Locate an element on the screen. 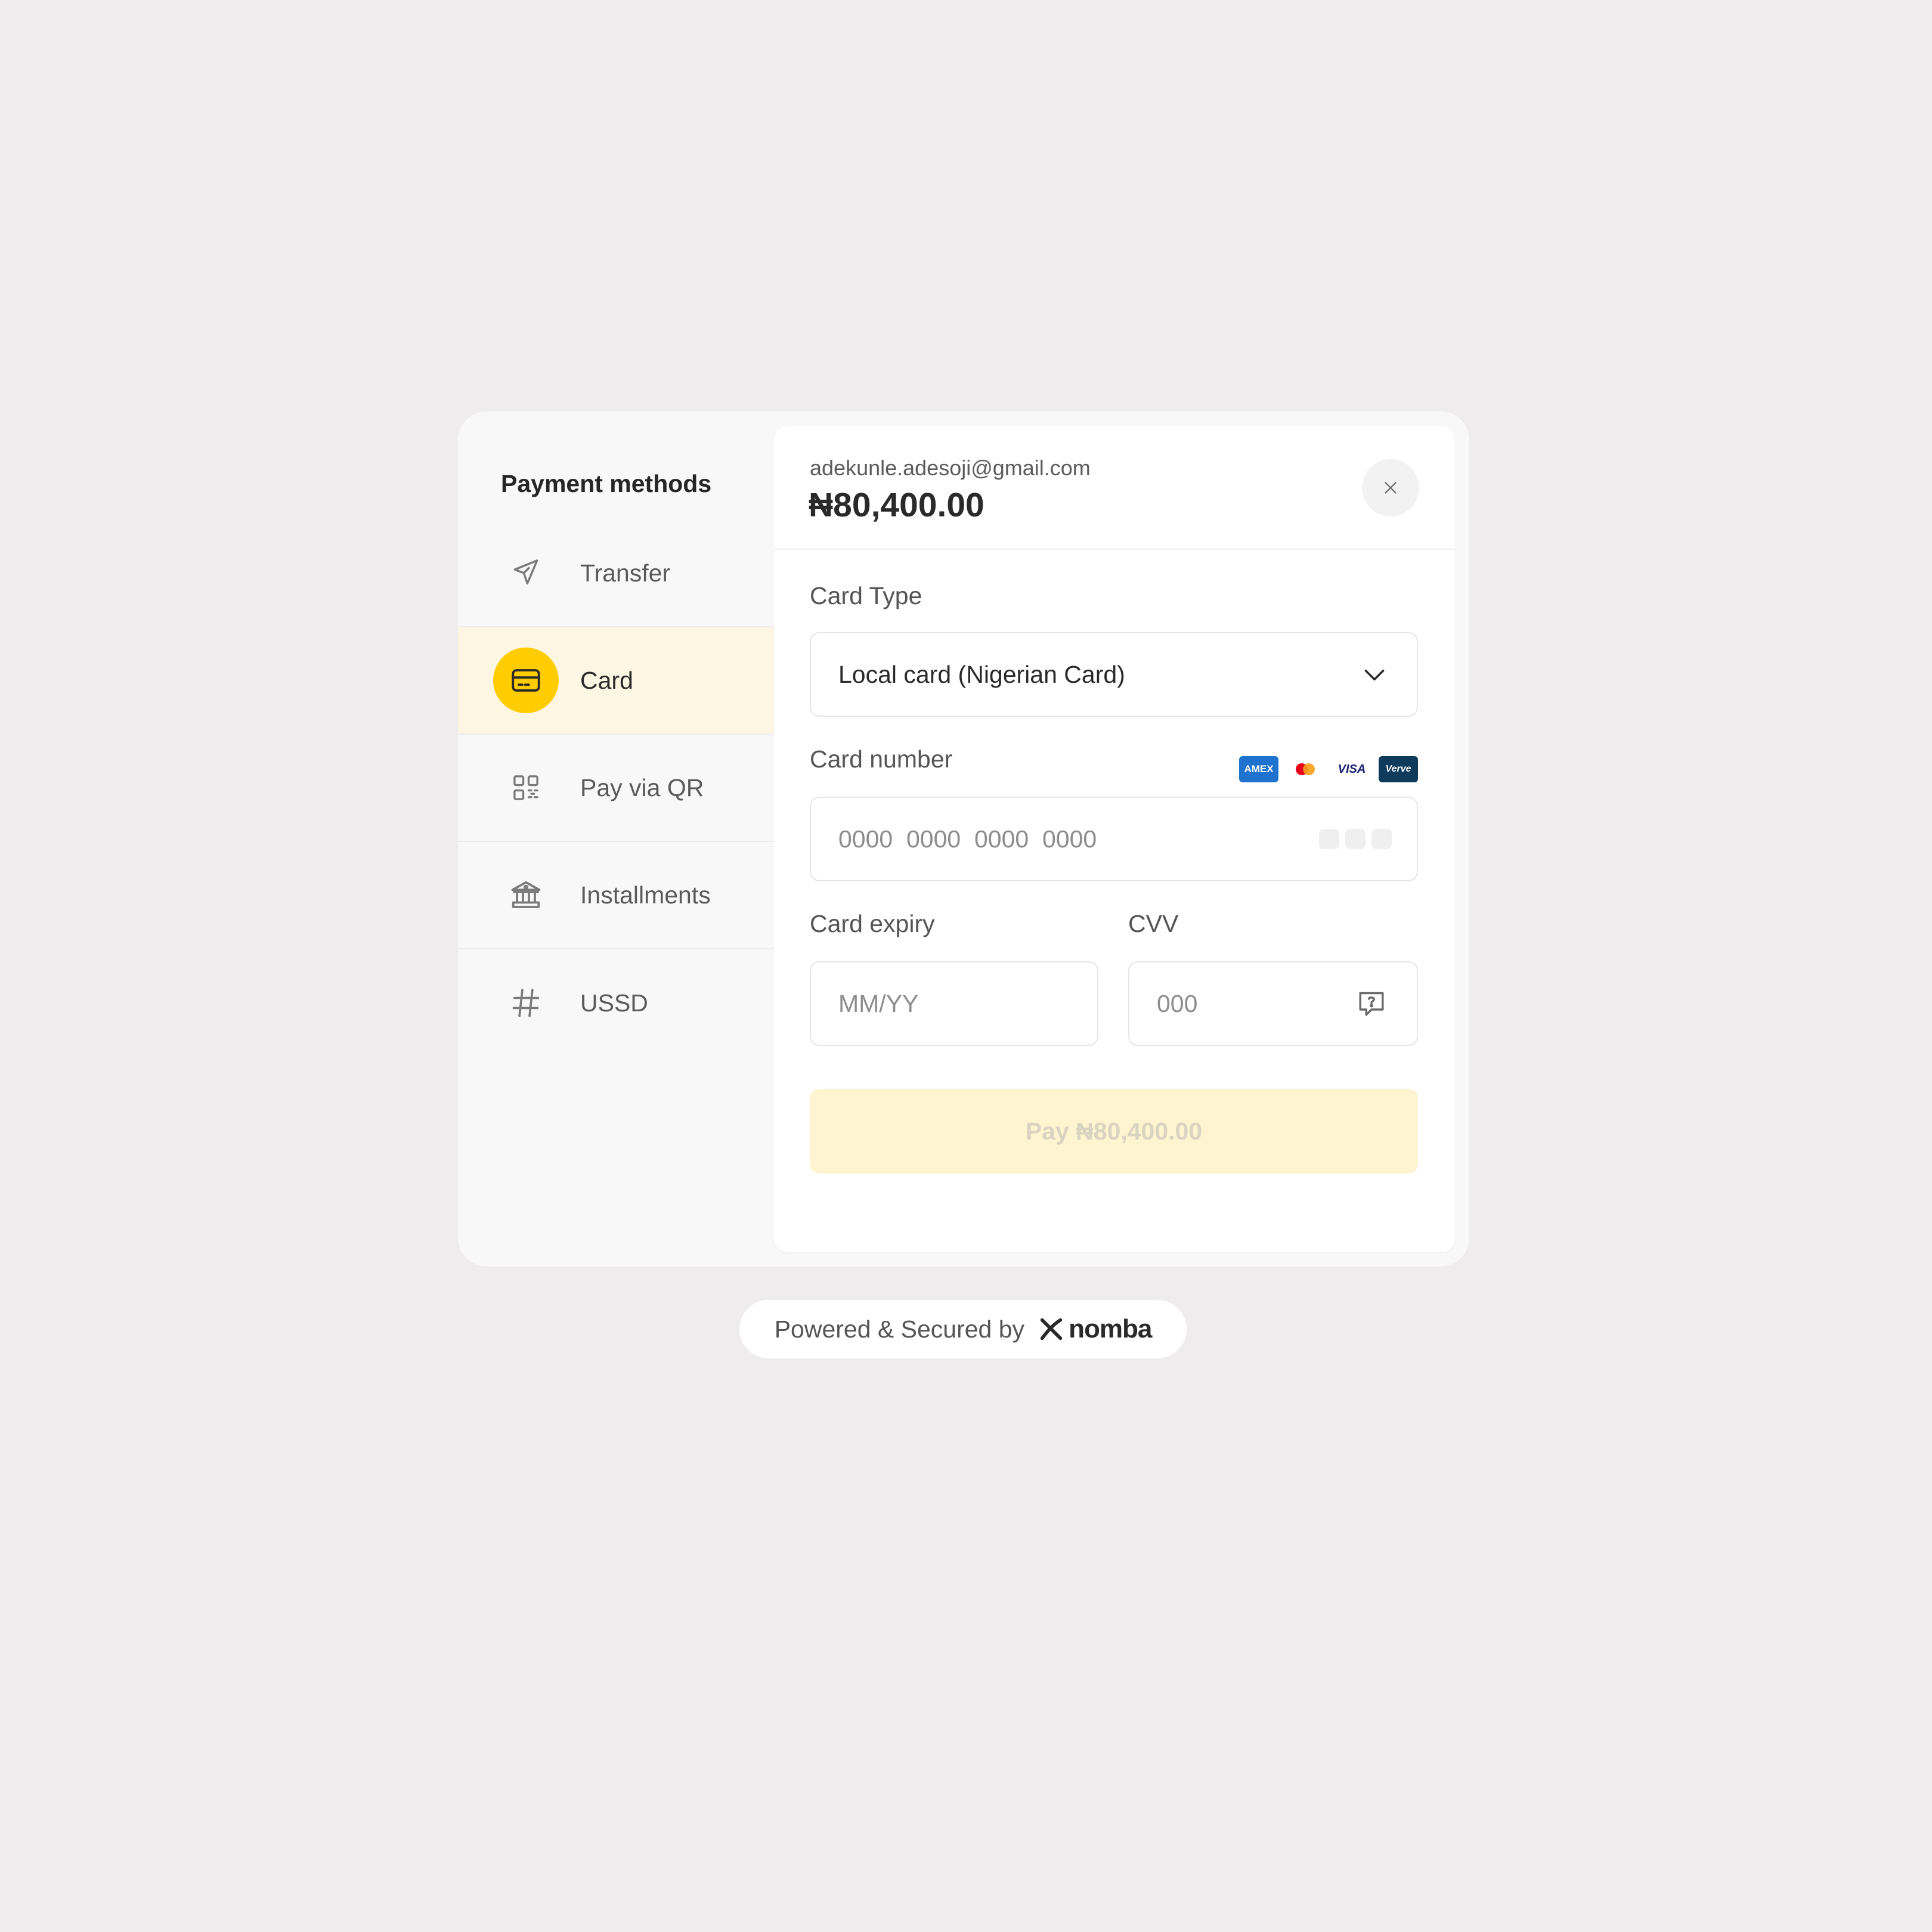  chevron-down-icon is located at coordinates (1374, 675).